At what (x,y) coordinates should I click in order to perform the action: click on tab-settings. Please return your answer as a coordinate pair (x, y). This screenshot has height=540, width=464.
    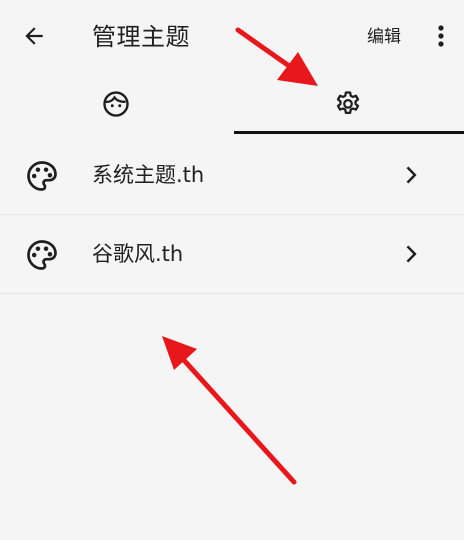
    Looking at the image, I should click on (348, 104).